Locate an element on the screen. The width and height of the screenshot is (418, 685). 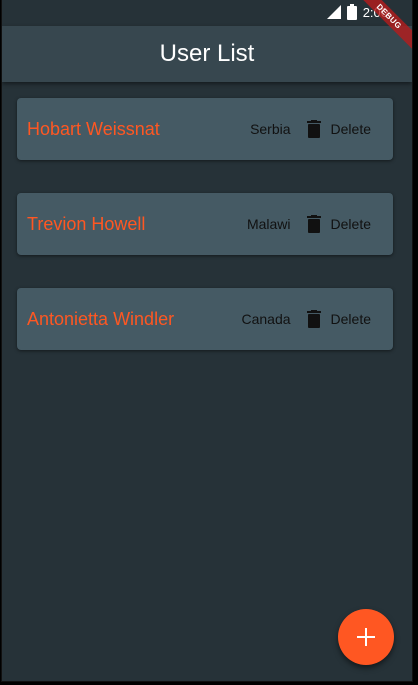
status-bar: 2:00 is located at coordinates (207, 13).